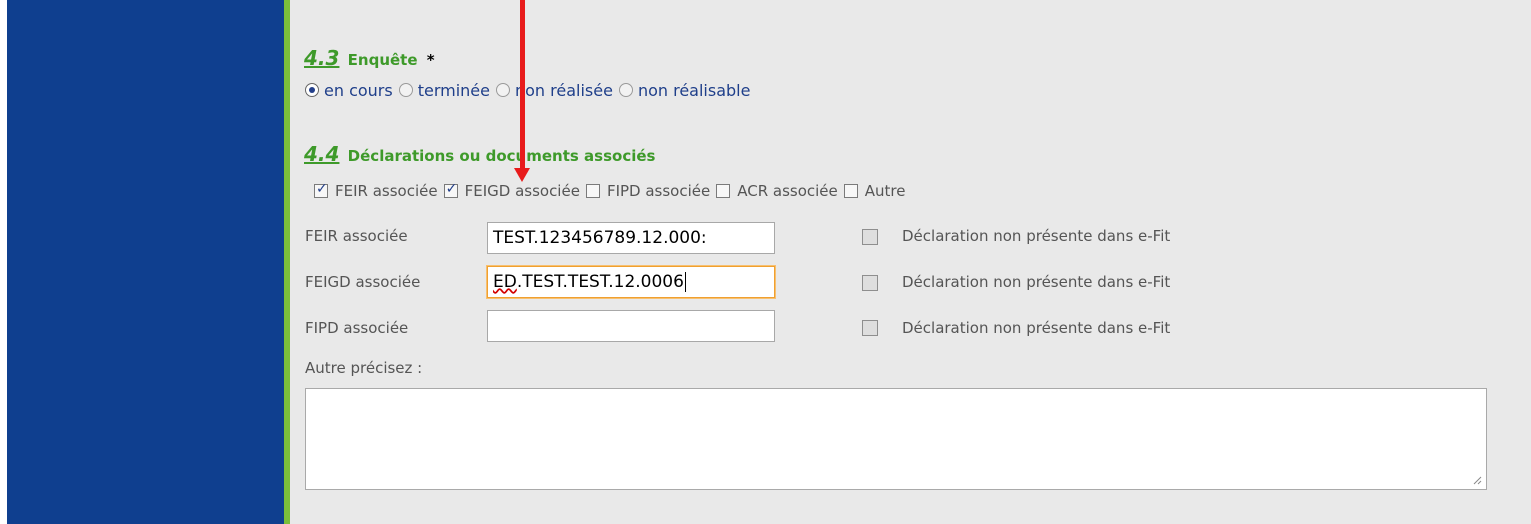  What do you see at coordinates (522, 86) in the screenshot?
I see `annotation-arrow` at bounding box center [522, 86].